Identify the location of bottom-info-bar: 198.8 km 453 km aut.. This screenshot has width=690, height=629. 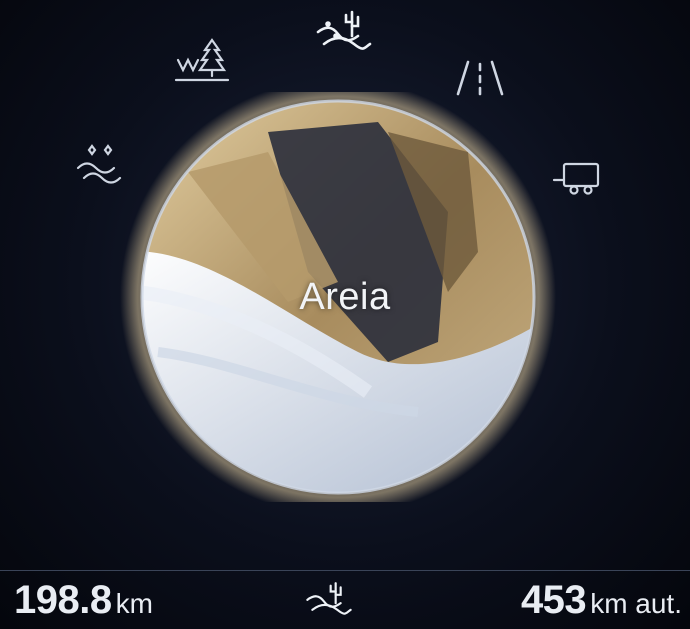
(345, 594).